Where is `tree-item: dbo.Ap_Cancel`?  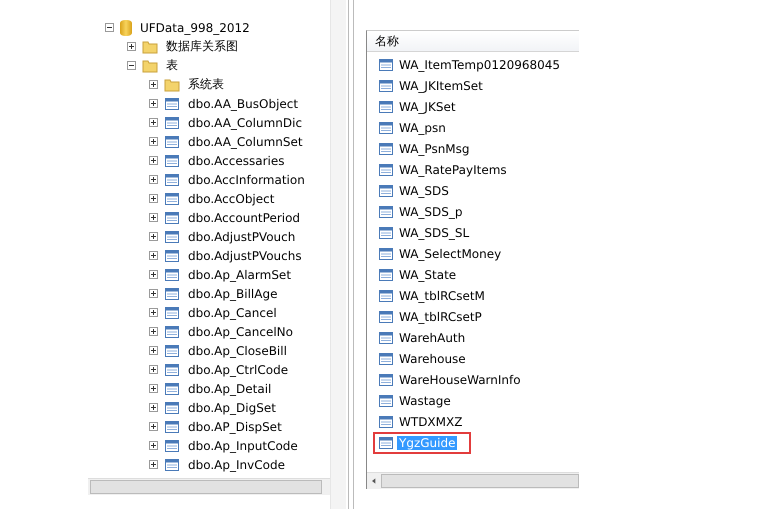 tree-item: dbo.Ap_Cancel is located at coordinates (232, 312).